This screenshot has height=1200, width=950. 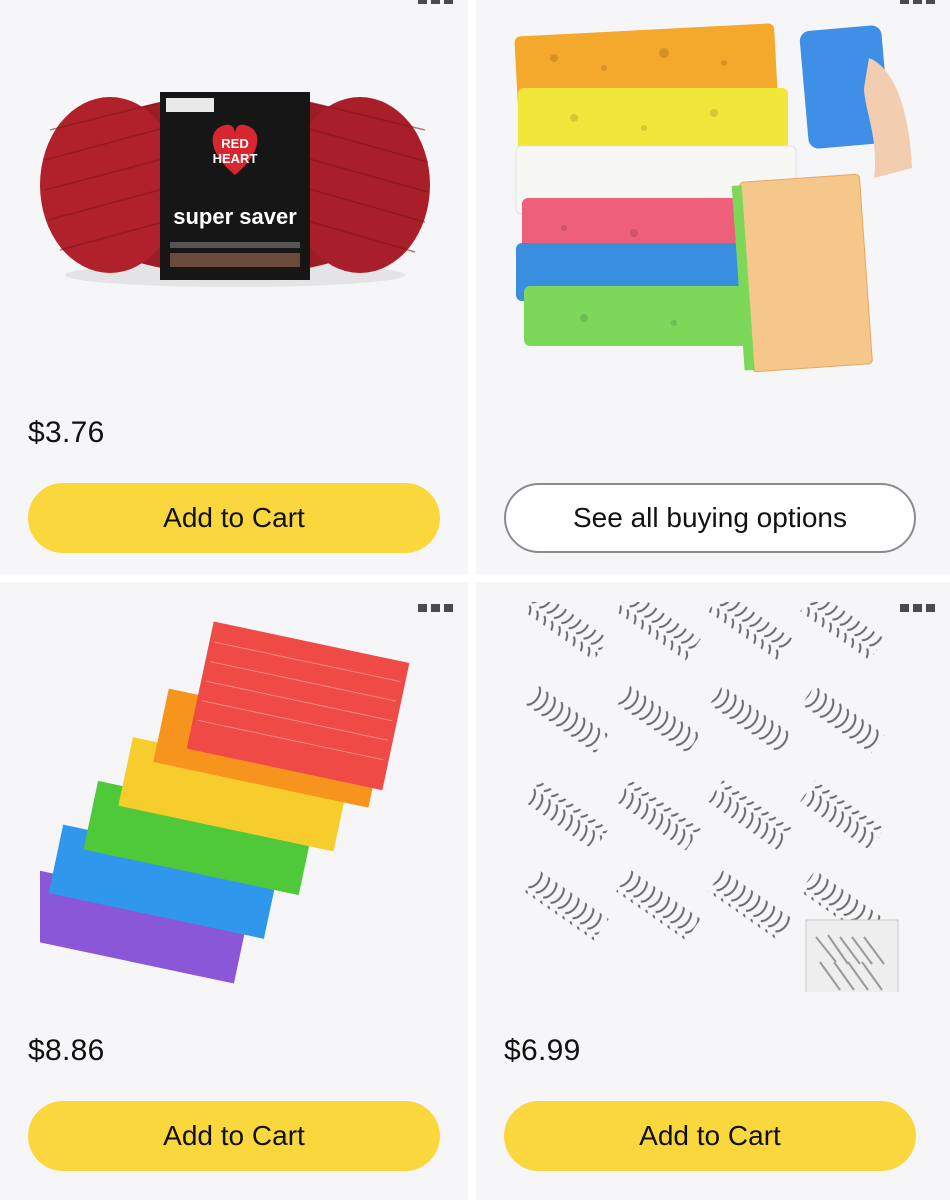 I want to click on price-index-cards: $8.86, so click(x=66, y=1050).